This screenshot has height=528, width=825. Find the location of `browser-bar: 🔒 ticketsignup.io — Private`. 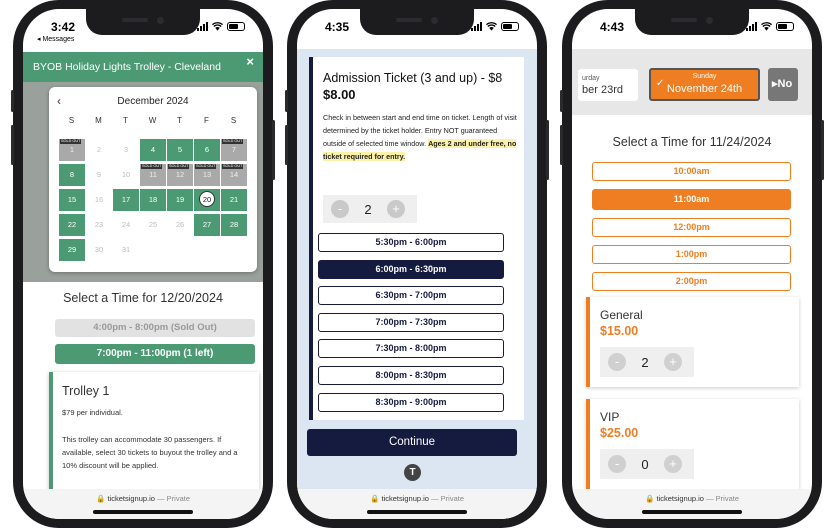

browser-bar: 🔒 ticketsignup.io — Private is located at coordinates (143, 504).